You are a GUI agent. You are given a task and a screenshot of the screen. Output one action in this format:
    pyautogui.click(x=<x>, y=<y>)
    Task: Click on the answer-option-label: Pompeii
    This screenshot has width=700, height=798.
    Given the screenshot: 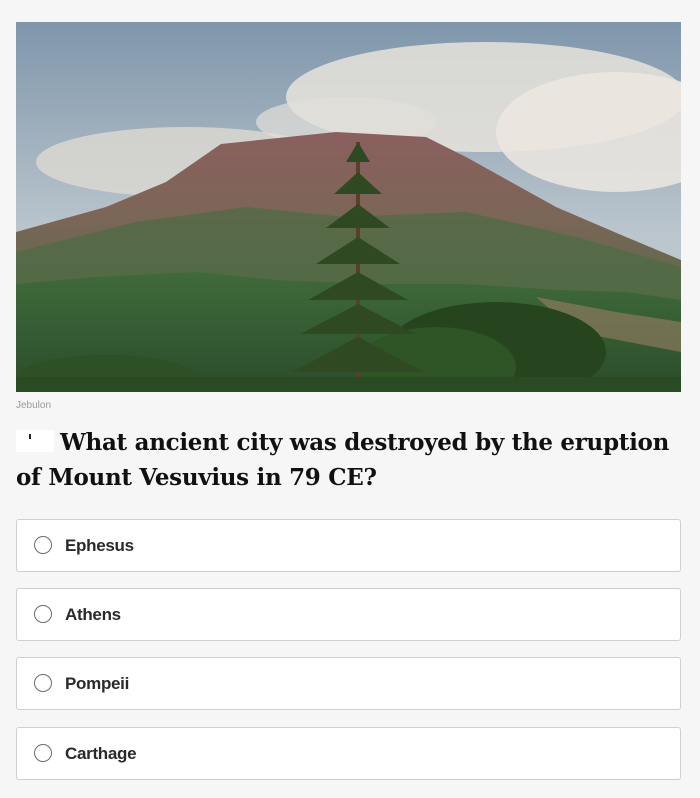 What is the action you would take?
    pyautogui.click(x=97, y=683)
    